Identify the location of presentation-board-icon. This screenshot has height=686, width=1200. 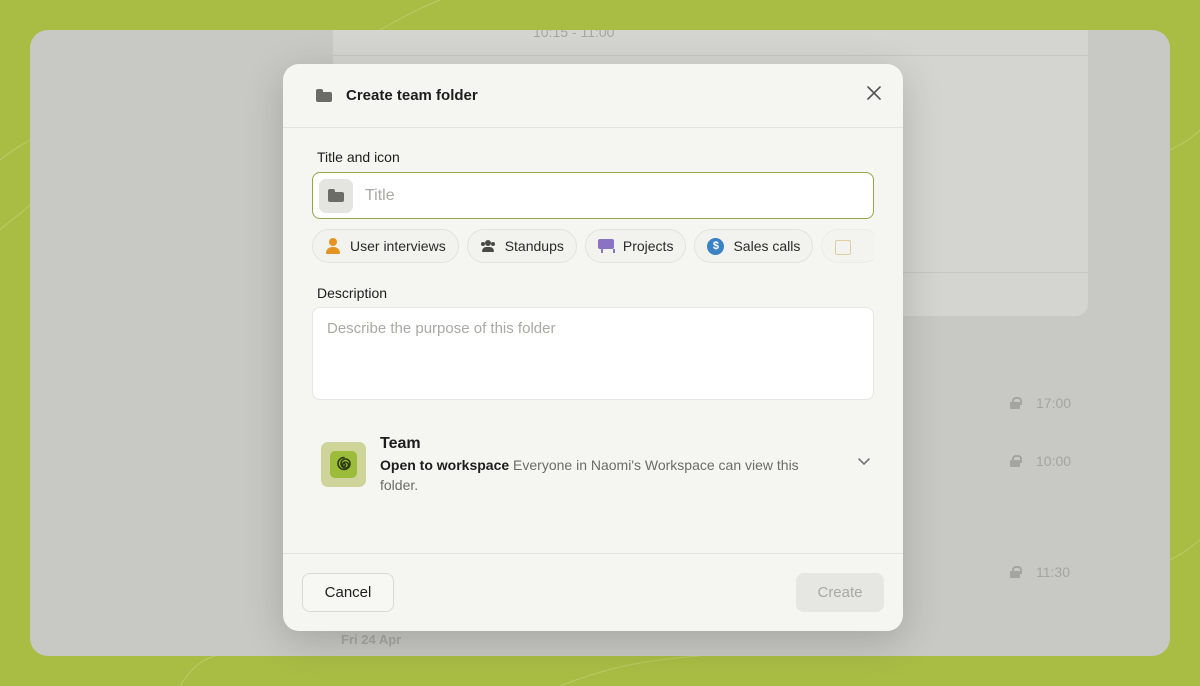
(606, 246).